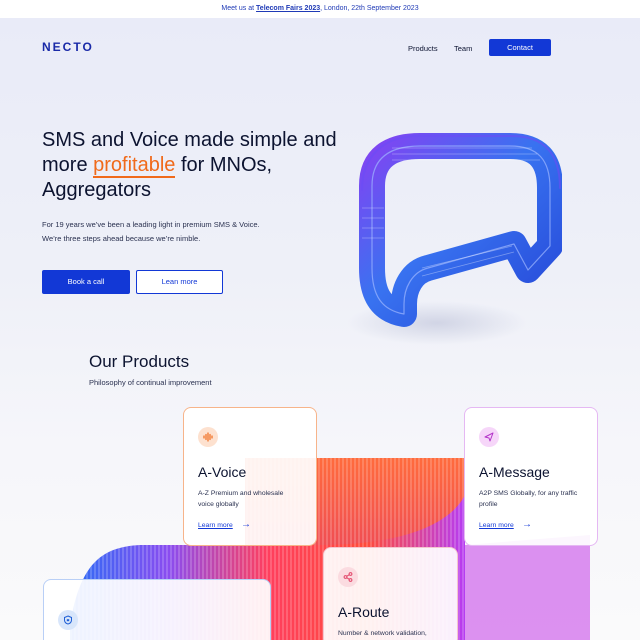  What do you see at coordinates (423, 48) in the screenshot?
I see `nav-products: Products` at bounding box center [423, 48].